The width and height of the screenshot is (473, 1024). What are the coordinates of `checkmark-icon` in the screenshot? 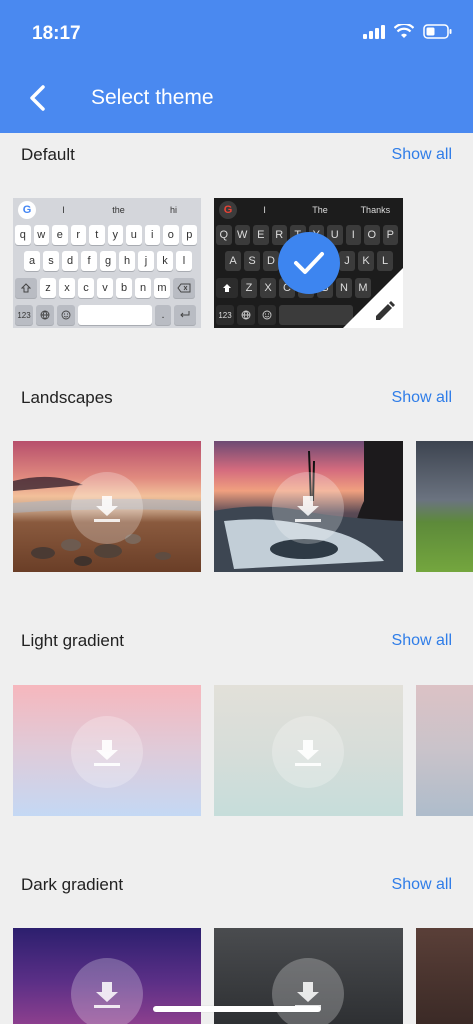 It's located at (309, 263).